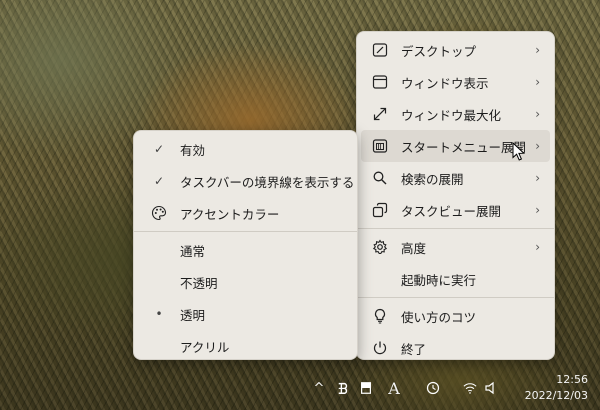  Describe the element at coordinates (380, 146) in the screenshot. I see `start-menu-icon` at that location.